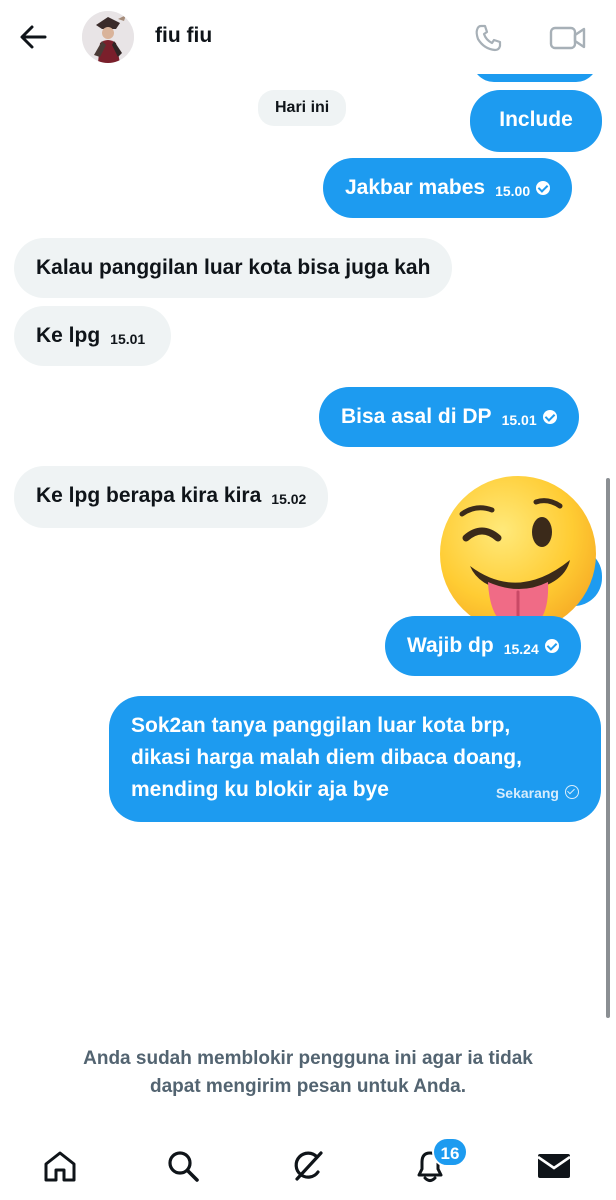 The height and width of the screenshot is (1200, 616). What do you see at coordinates (108, 37) in the screenshot?
I see `avatar` at bounding box center [108, 37].